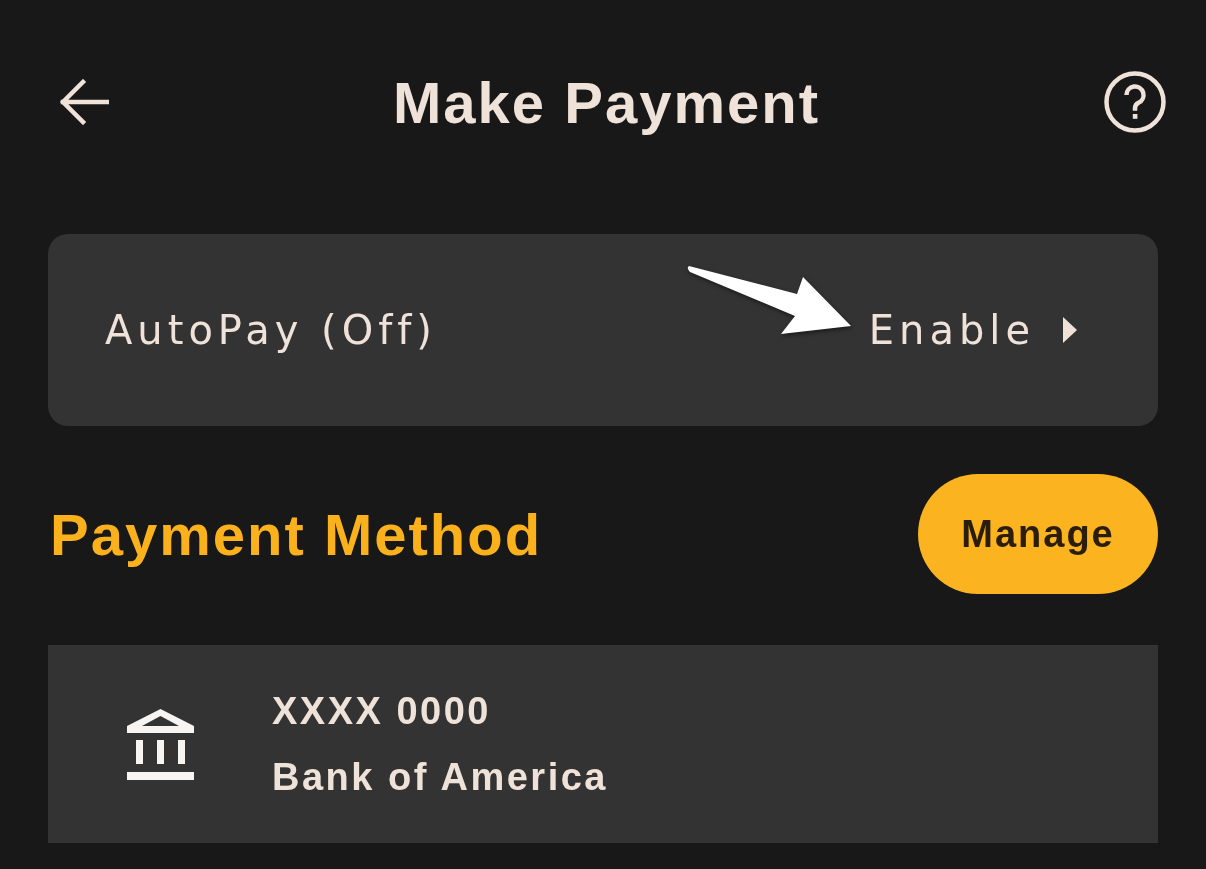  I want to click on bank-name: Bank of America, so click(440, 777).